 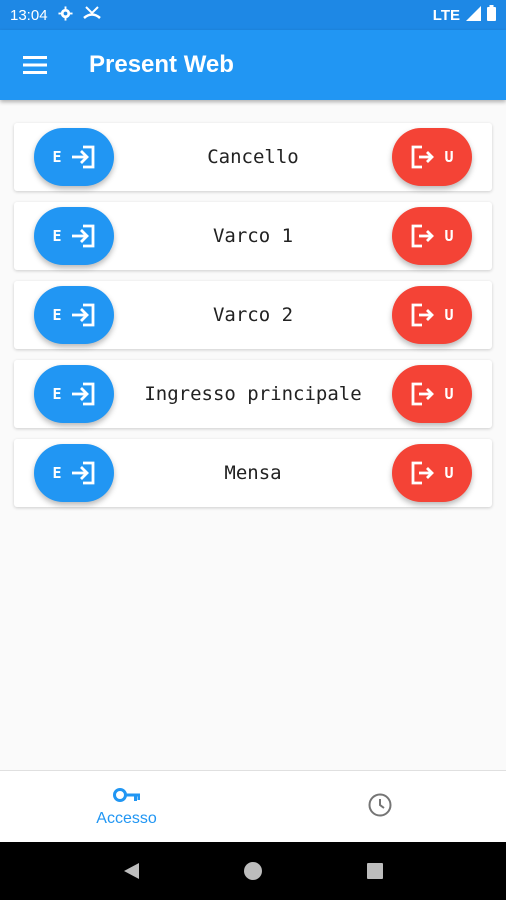 I want to click on clock-icon, so click(x=380, y=807).